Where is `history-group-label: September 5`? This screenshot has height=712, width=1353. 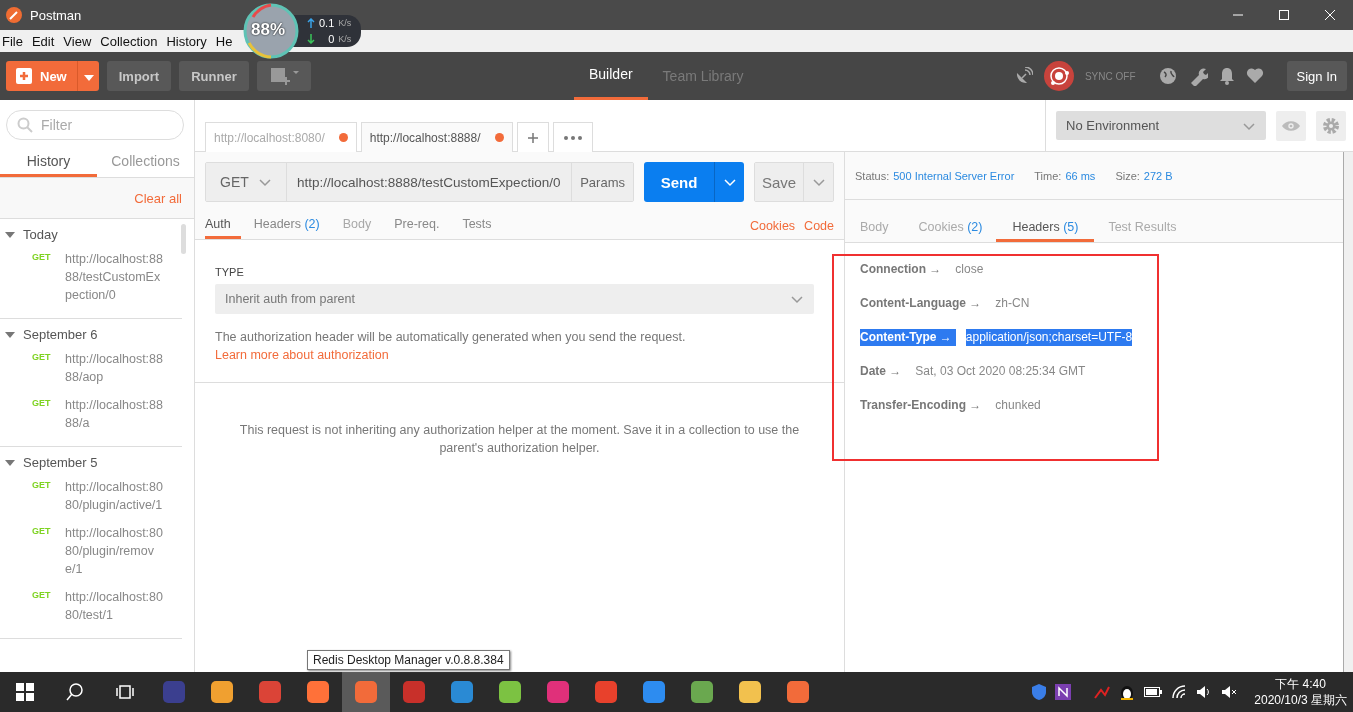
history-group-label: September 5 is located at coordinates (60, 462).